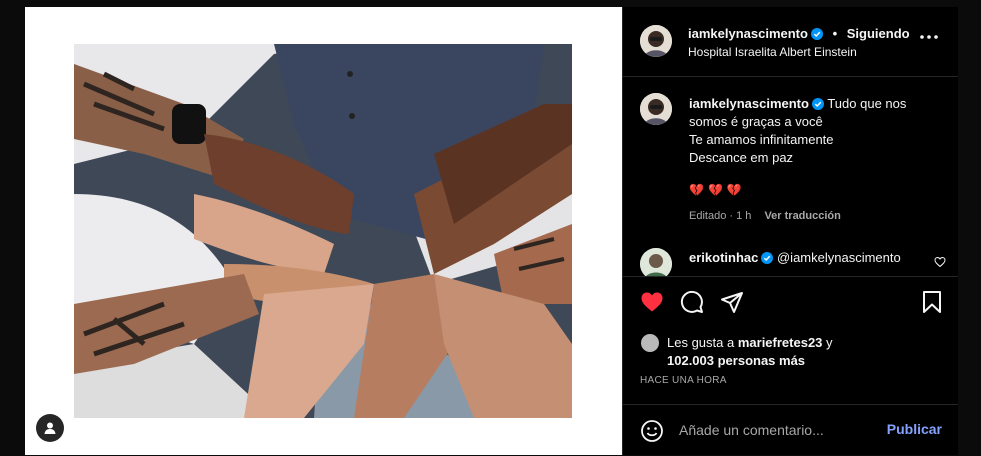  I want to click on commenter-username: erikotinhac, so click(723, 257).